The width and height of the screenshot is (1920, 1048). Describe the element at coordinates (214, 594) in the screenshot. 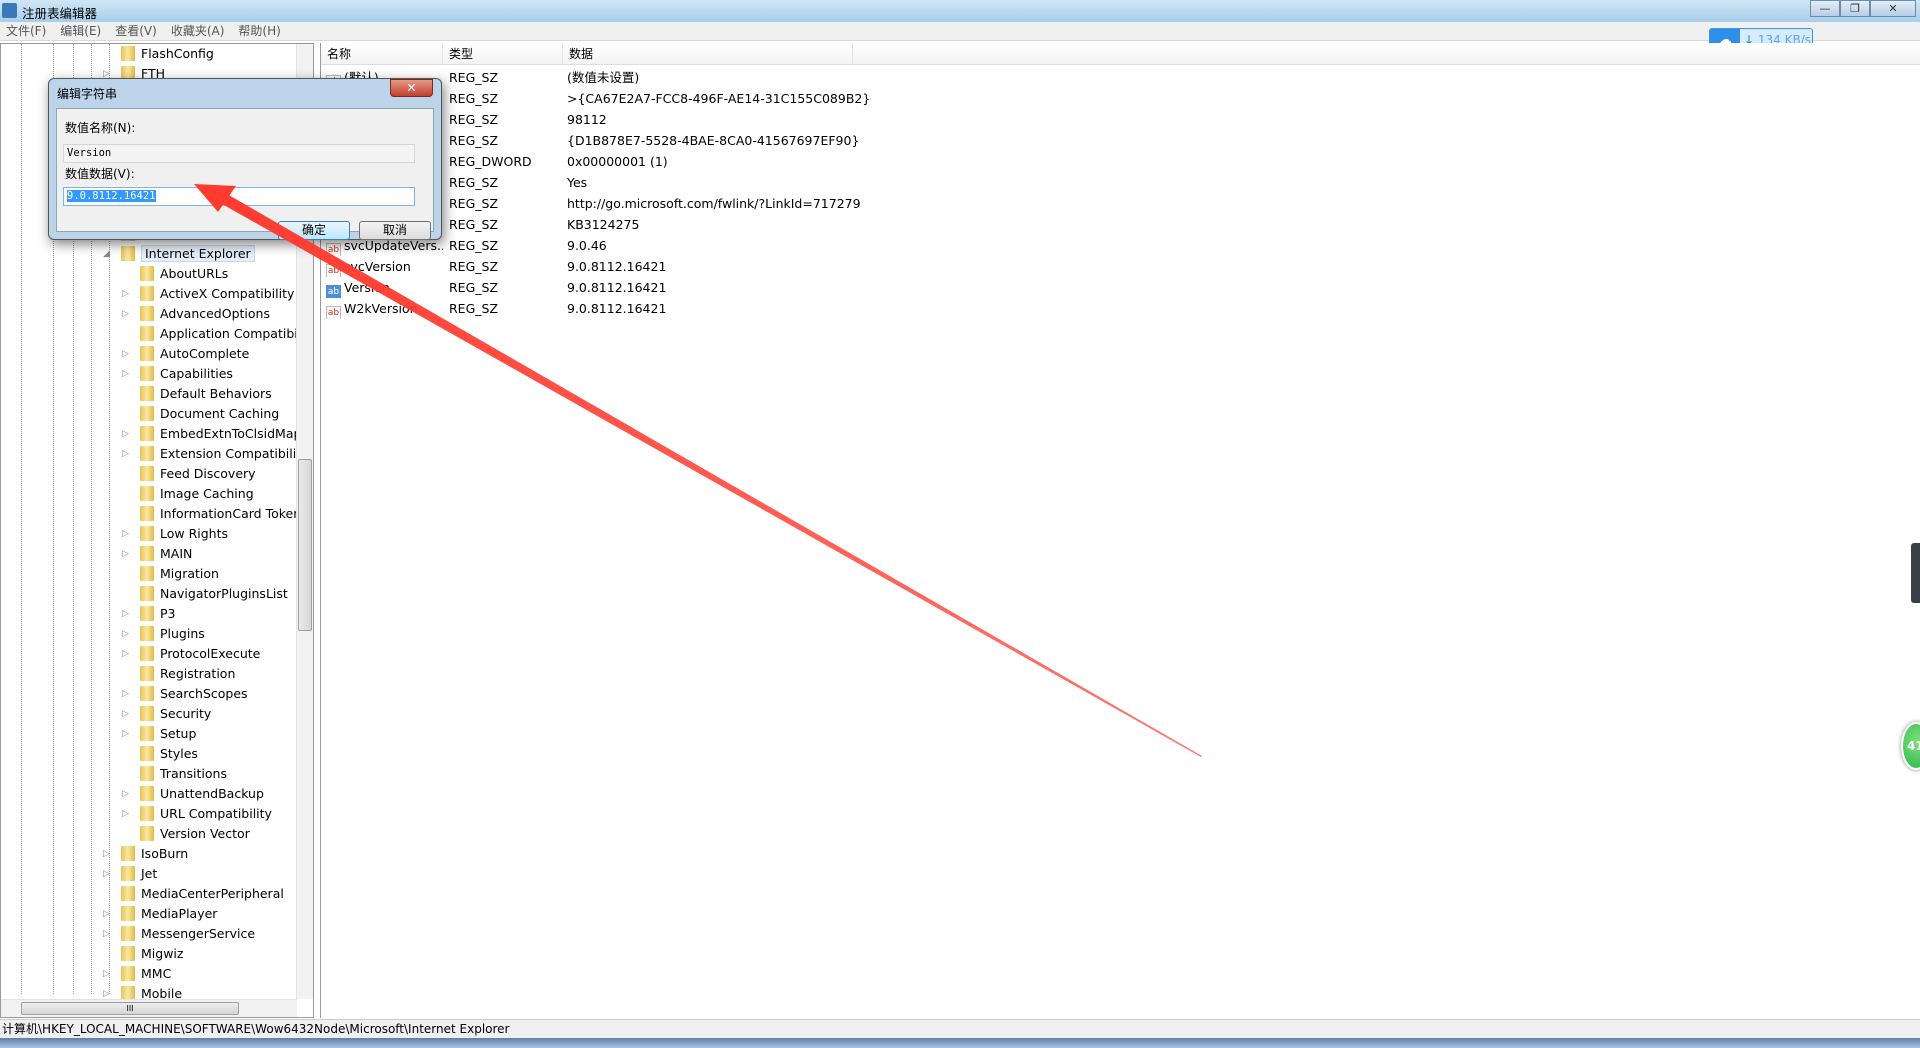

I see `tree-item: NavigatorPluginsList` at that location.